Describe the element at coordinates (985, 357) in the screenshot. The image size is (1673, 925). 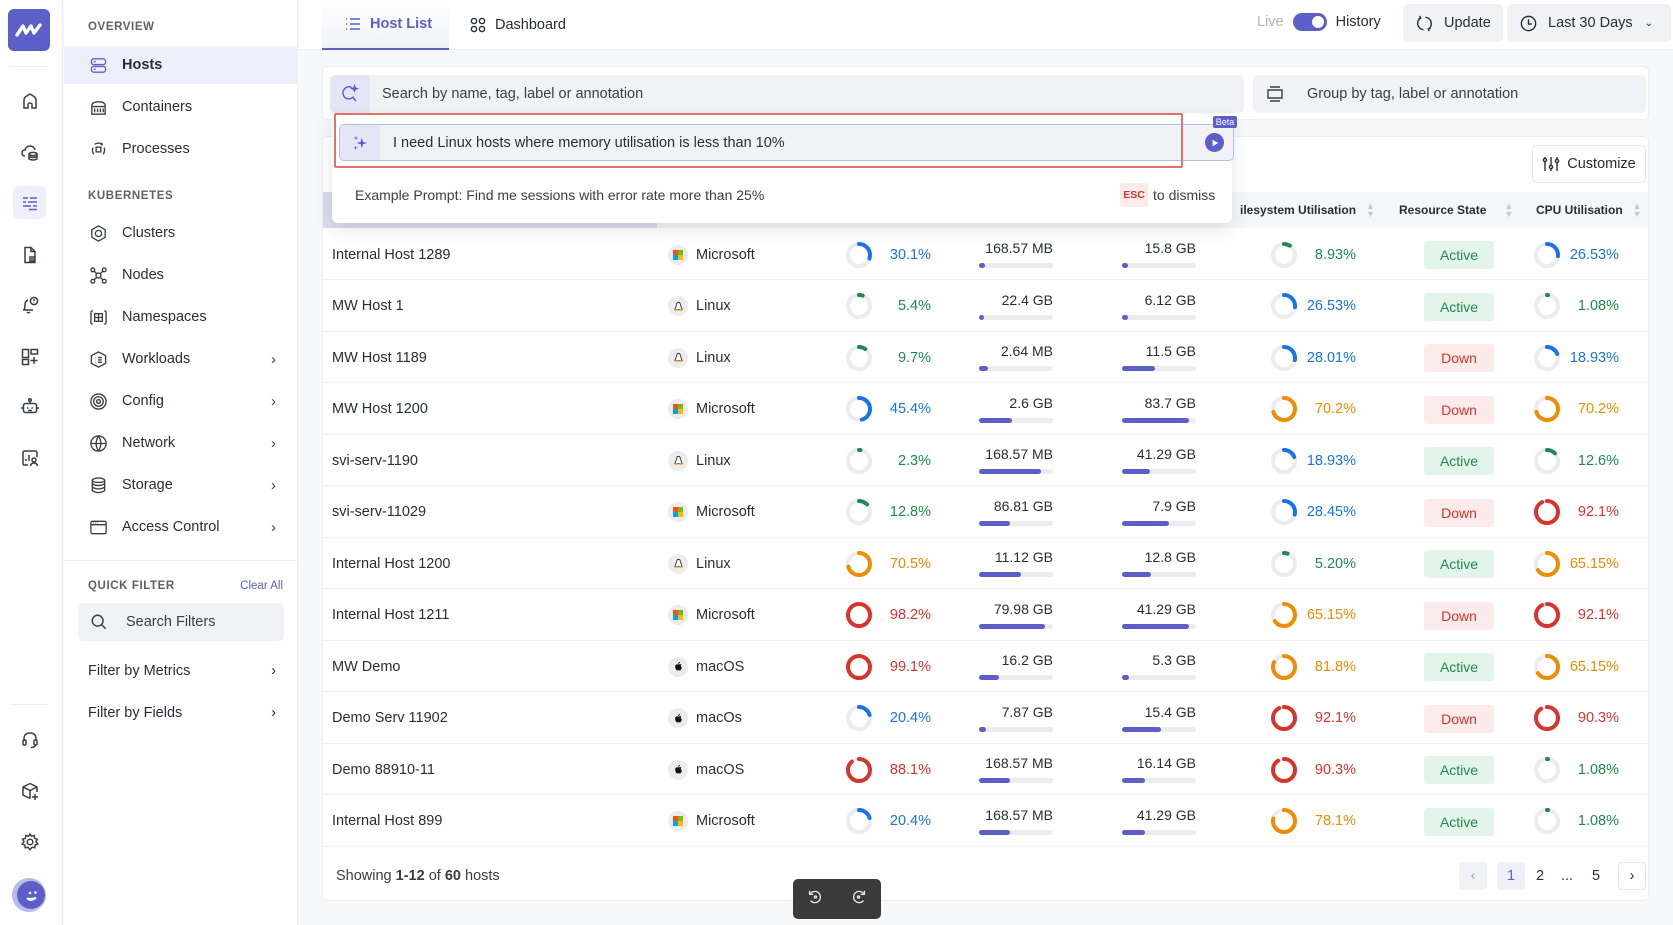
I see `table-row: MW Host 1189 Linux 9.7% 2.64 MB 11.5 GB` at that location.